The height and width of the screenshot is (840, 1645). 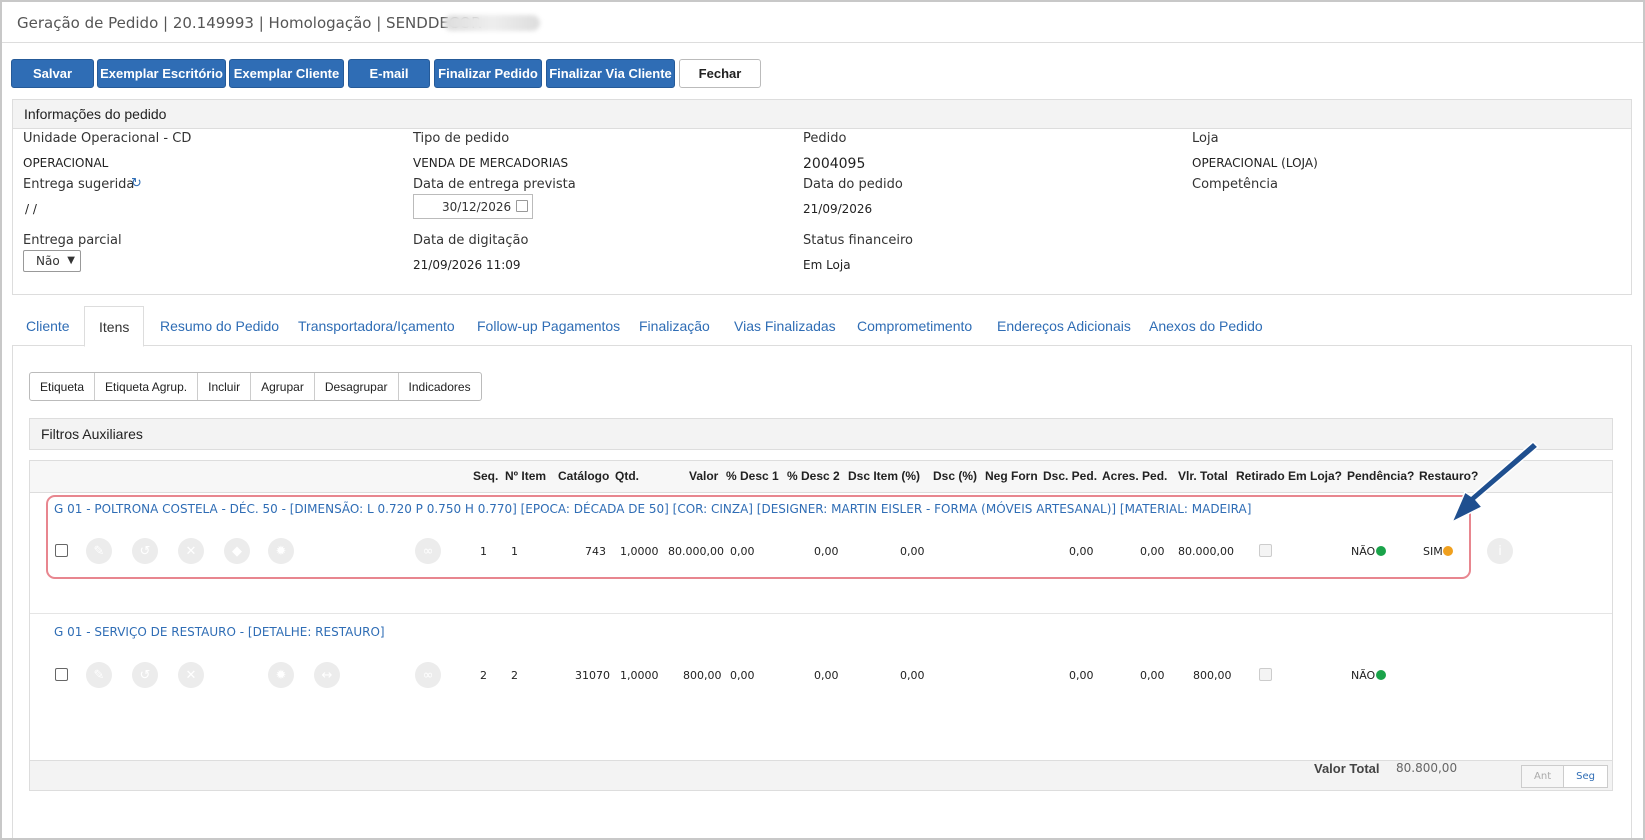 I want to click on suggested-delivery-value: / /, so click(x=31, y=209).